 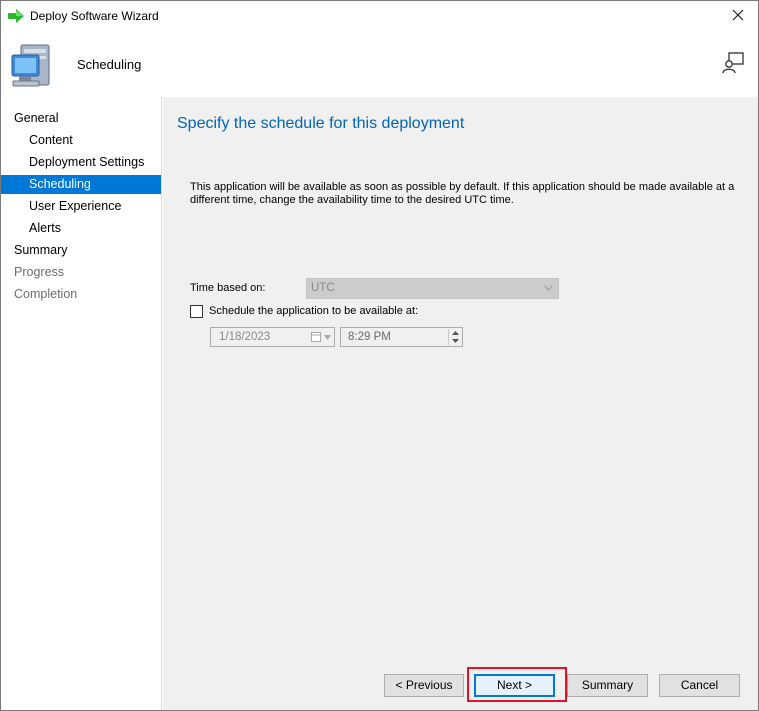 What do you see at coordinates (321, 123) in the screenshot?
I see `section-heading: Specify the schedule for this deployment` at bounding box center [321, 123].